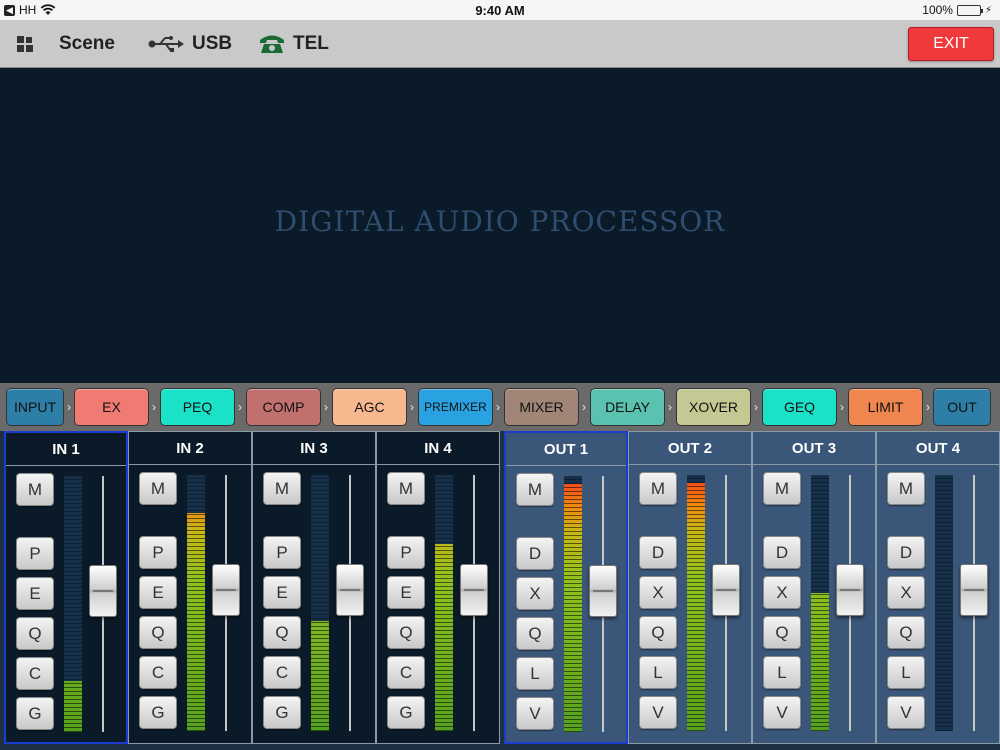  Describe the element at coordinates (938, 448) in the screenshot. I see `channel-name: OUT 4` at that location.